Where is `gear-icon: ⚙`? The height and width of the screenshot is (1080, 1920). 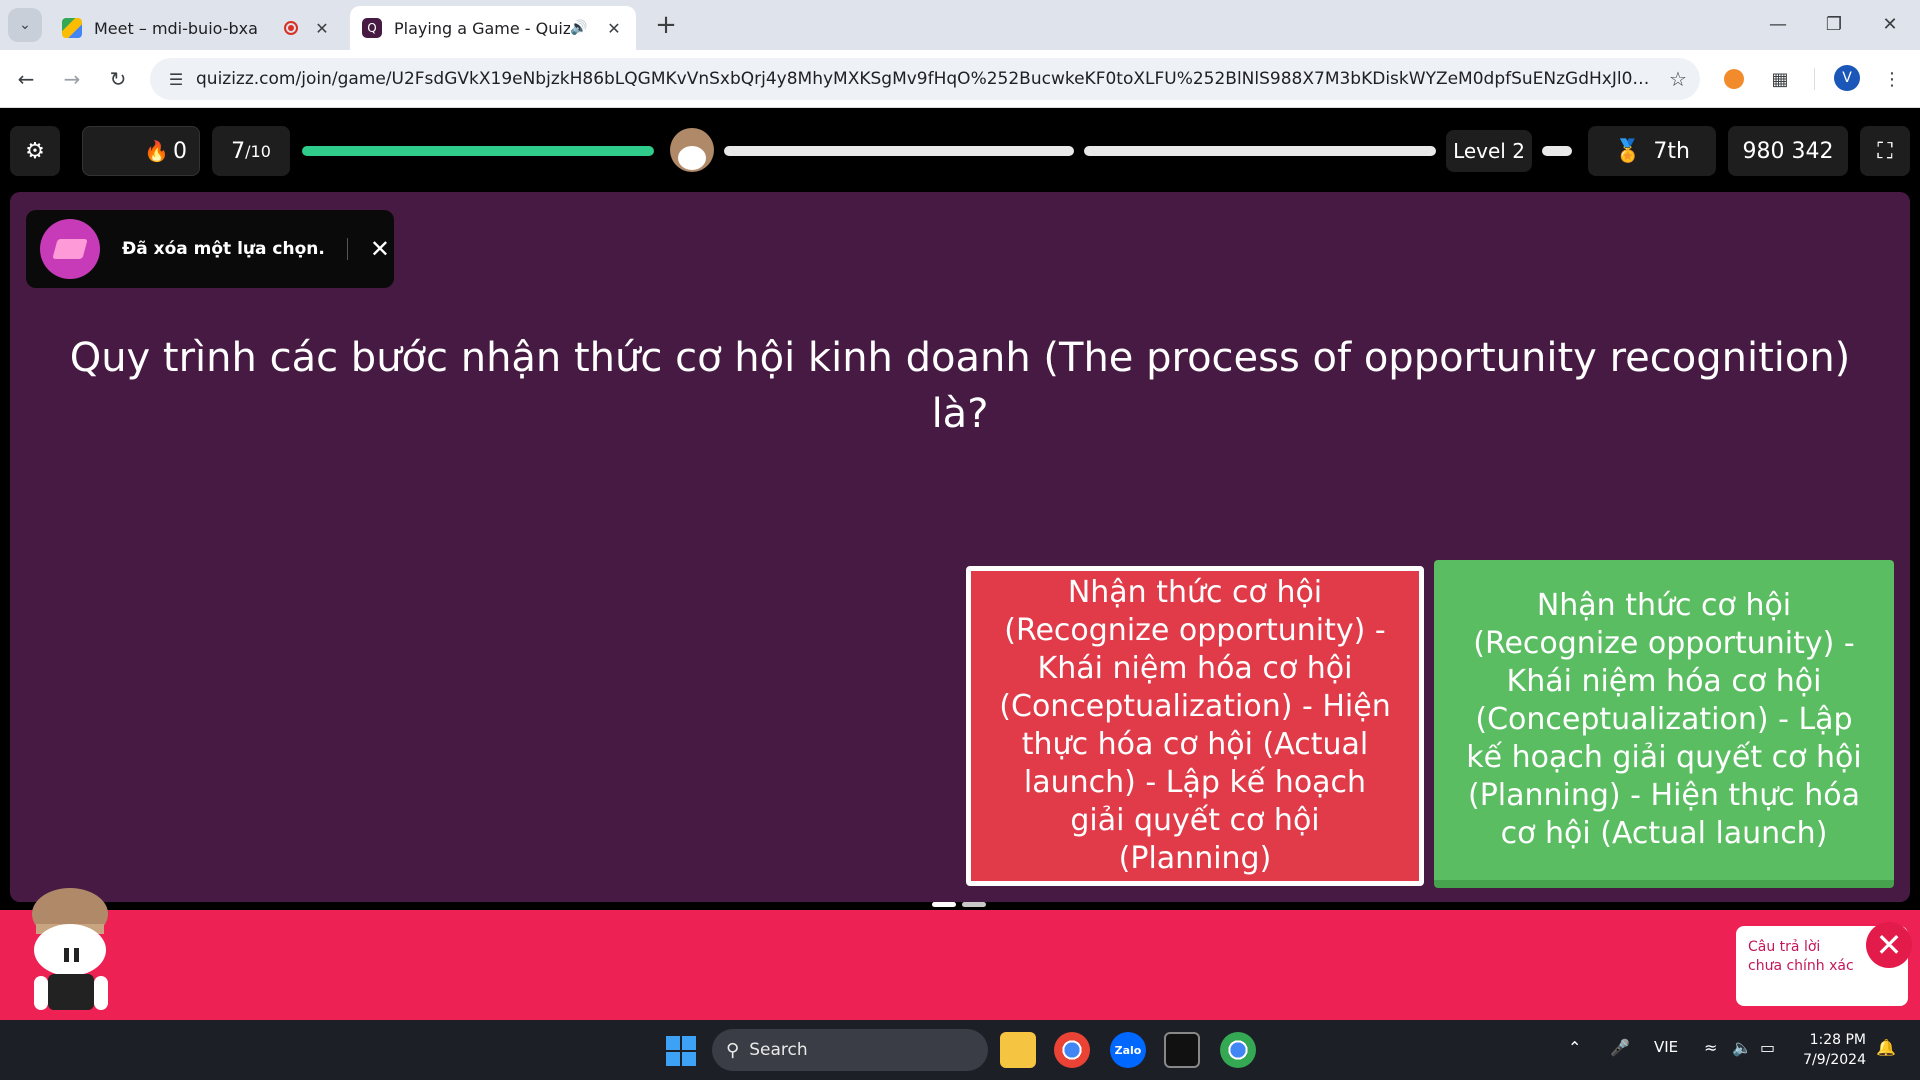 gear-icon: ⚙ is located at coordinates (35, 151).